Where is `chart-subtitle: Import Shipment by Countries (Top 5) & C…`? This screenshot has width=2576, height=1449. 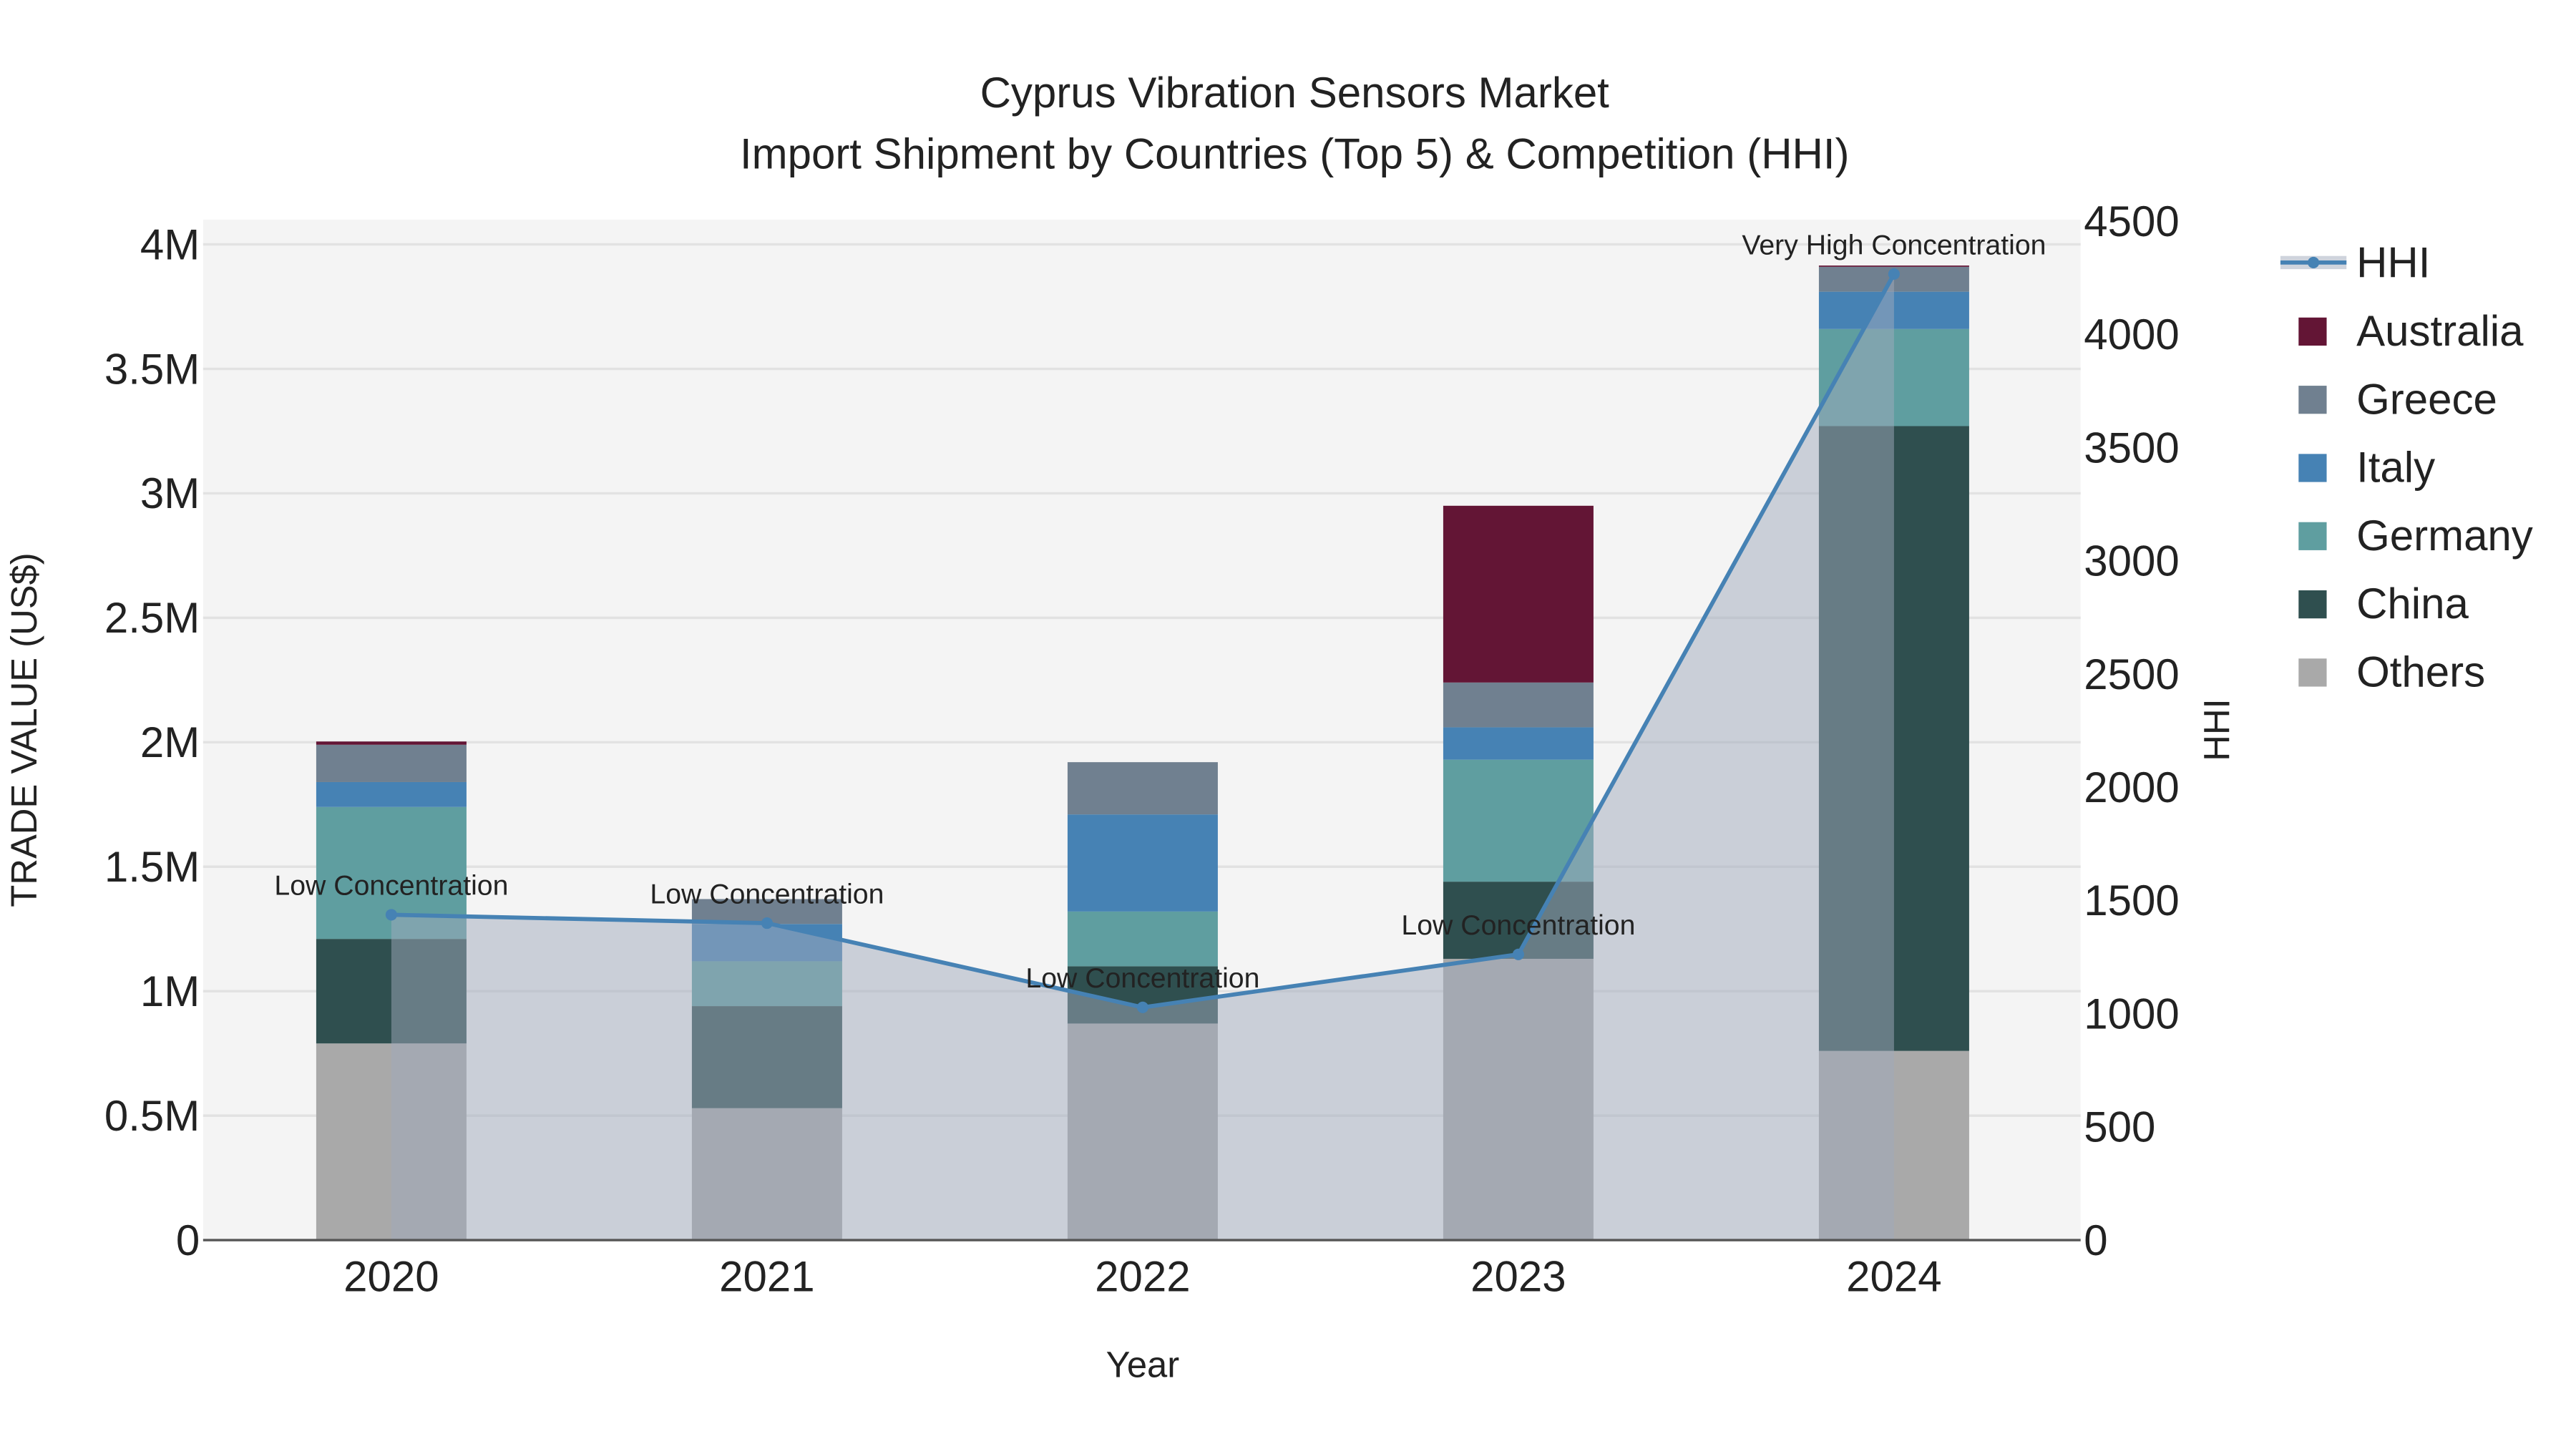 chart-subtitle: Import Shipment by Countries (Top 5) & C… is located at coordinates (1295, 153).